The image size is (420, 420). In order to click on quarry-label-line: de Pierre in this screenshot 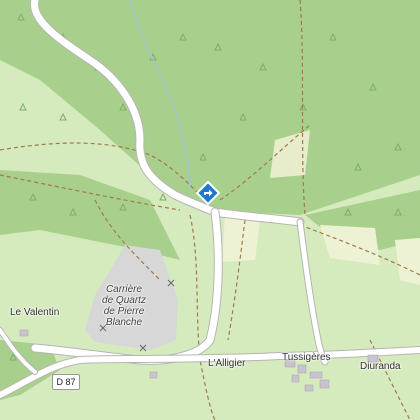, I will do `click(124, 311)`.